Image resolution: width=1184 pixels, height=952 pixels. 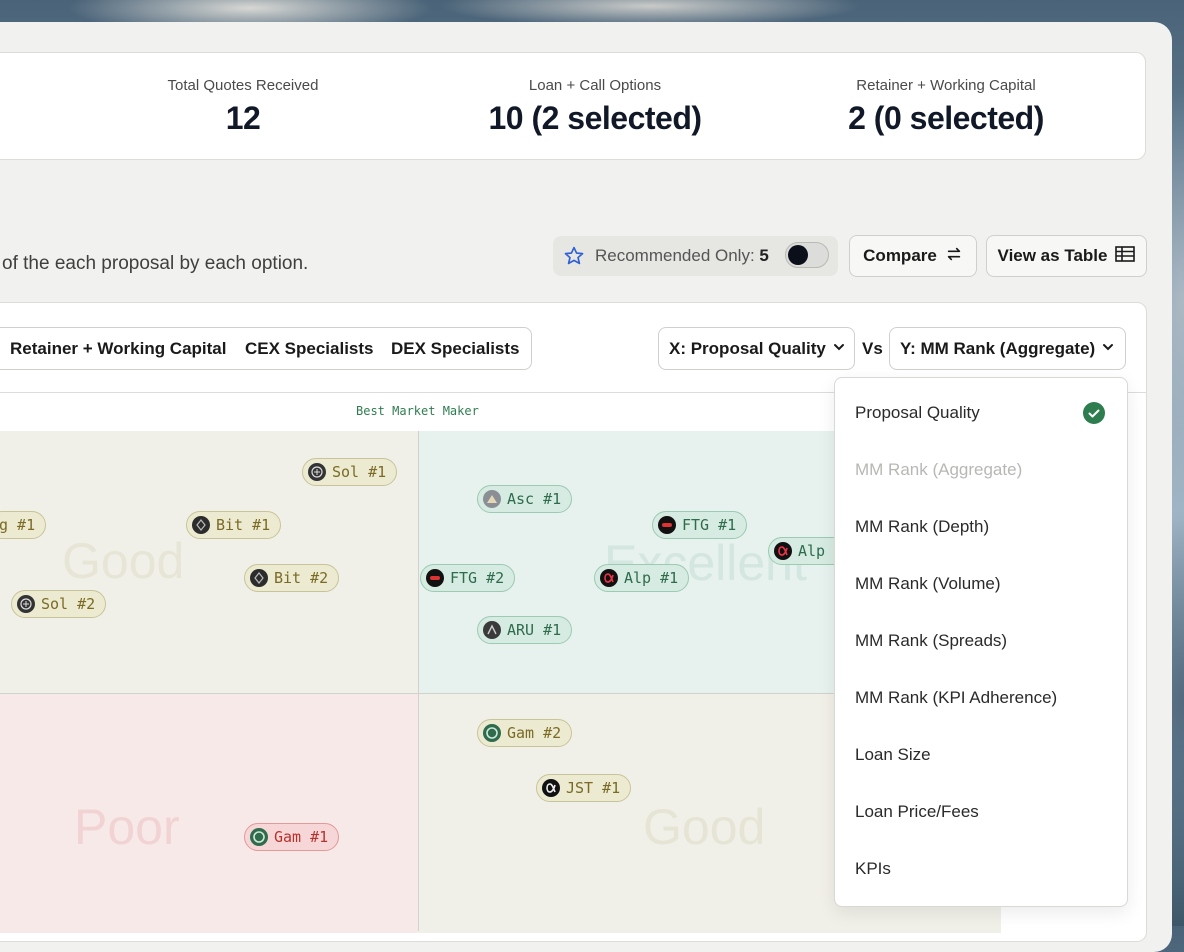 I want to click on proposal-pill: Sol #2, so click(x=59, y=604).